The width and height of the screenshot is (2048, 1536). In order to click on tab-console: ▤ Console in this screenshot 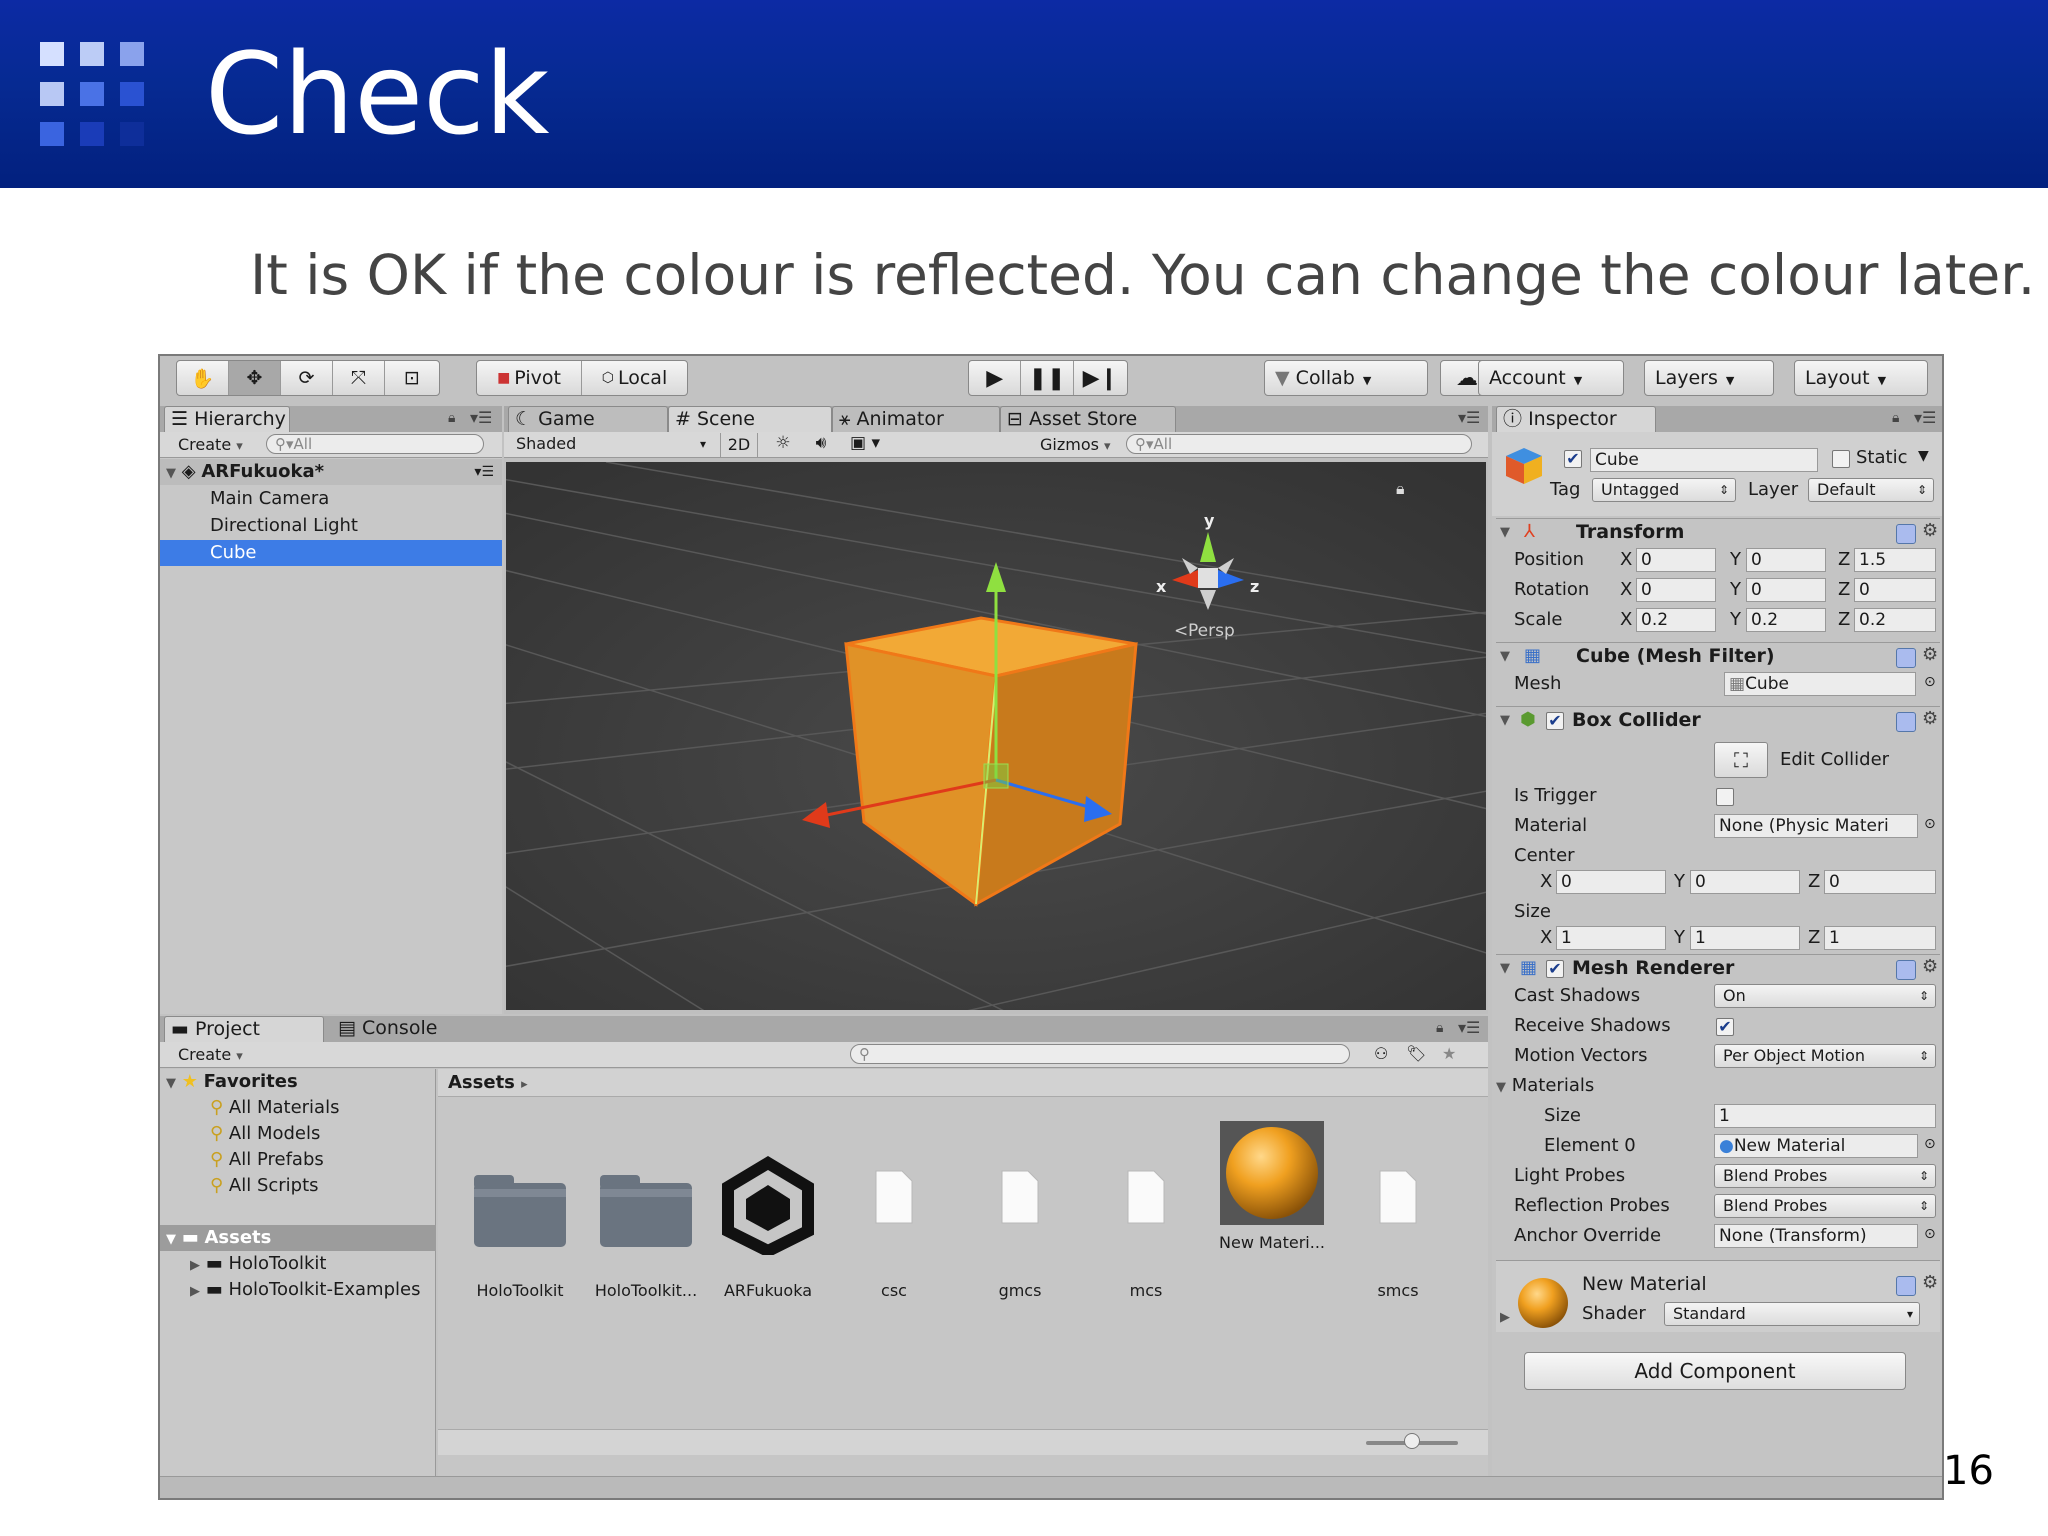, I will do `click(412, 1029)`.